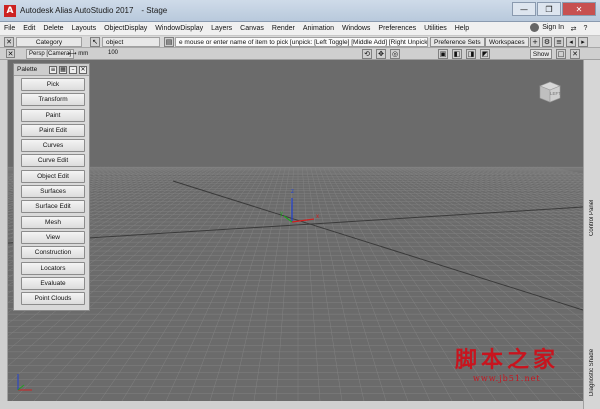  What do you see at coordinates (397, 28) in the screenshot?
I see `menu-preferences: Preferences` at bounding box center [397, 28].